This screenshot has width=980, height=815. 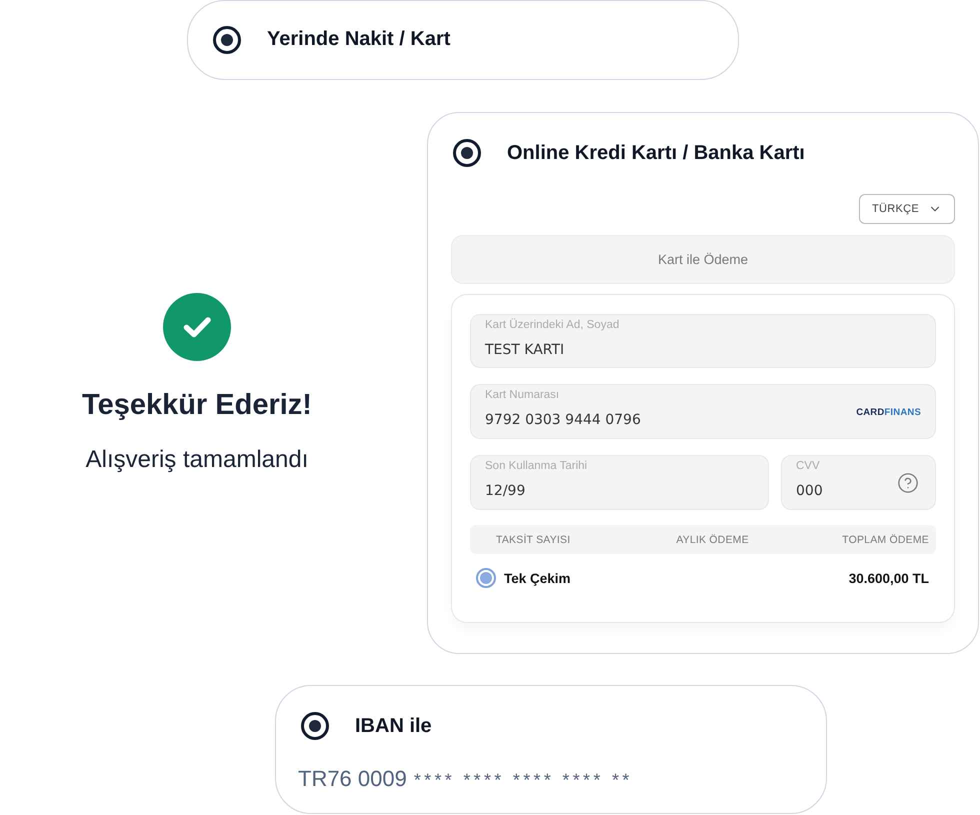 I want to click on success-title: Teşekkür Ederiz!, so click(x=197, y=405).